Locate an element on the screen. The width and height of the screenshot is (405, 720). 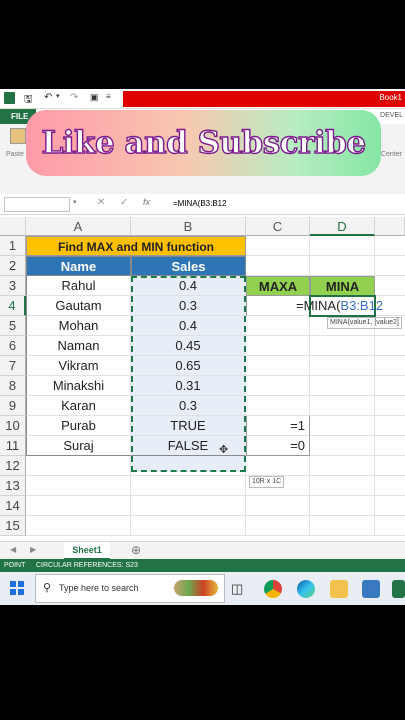
formula-input: =MINA(B3:B12 is located at coordinates (200, 203).